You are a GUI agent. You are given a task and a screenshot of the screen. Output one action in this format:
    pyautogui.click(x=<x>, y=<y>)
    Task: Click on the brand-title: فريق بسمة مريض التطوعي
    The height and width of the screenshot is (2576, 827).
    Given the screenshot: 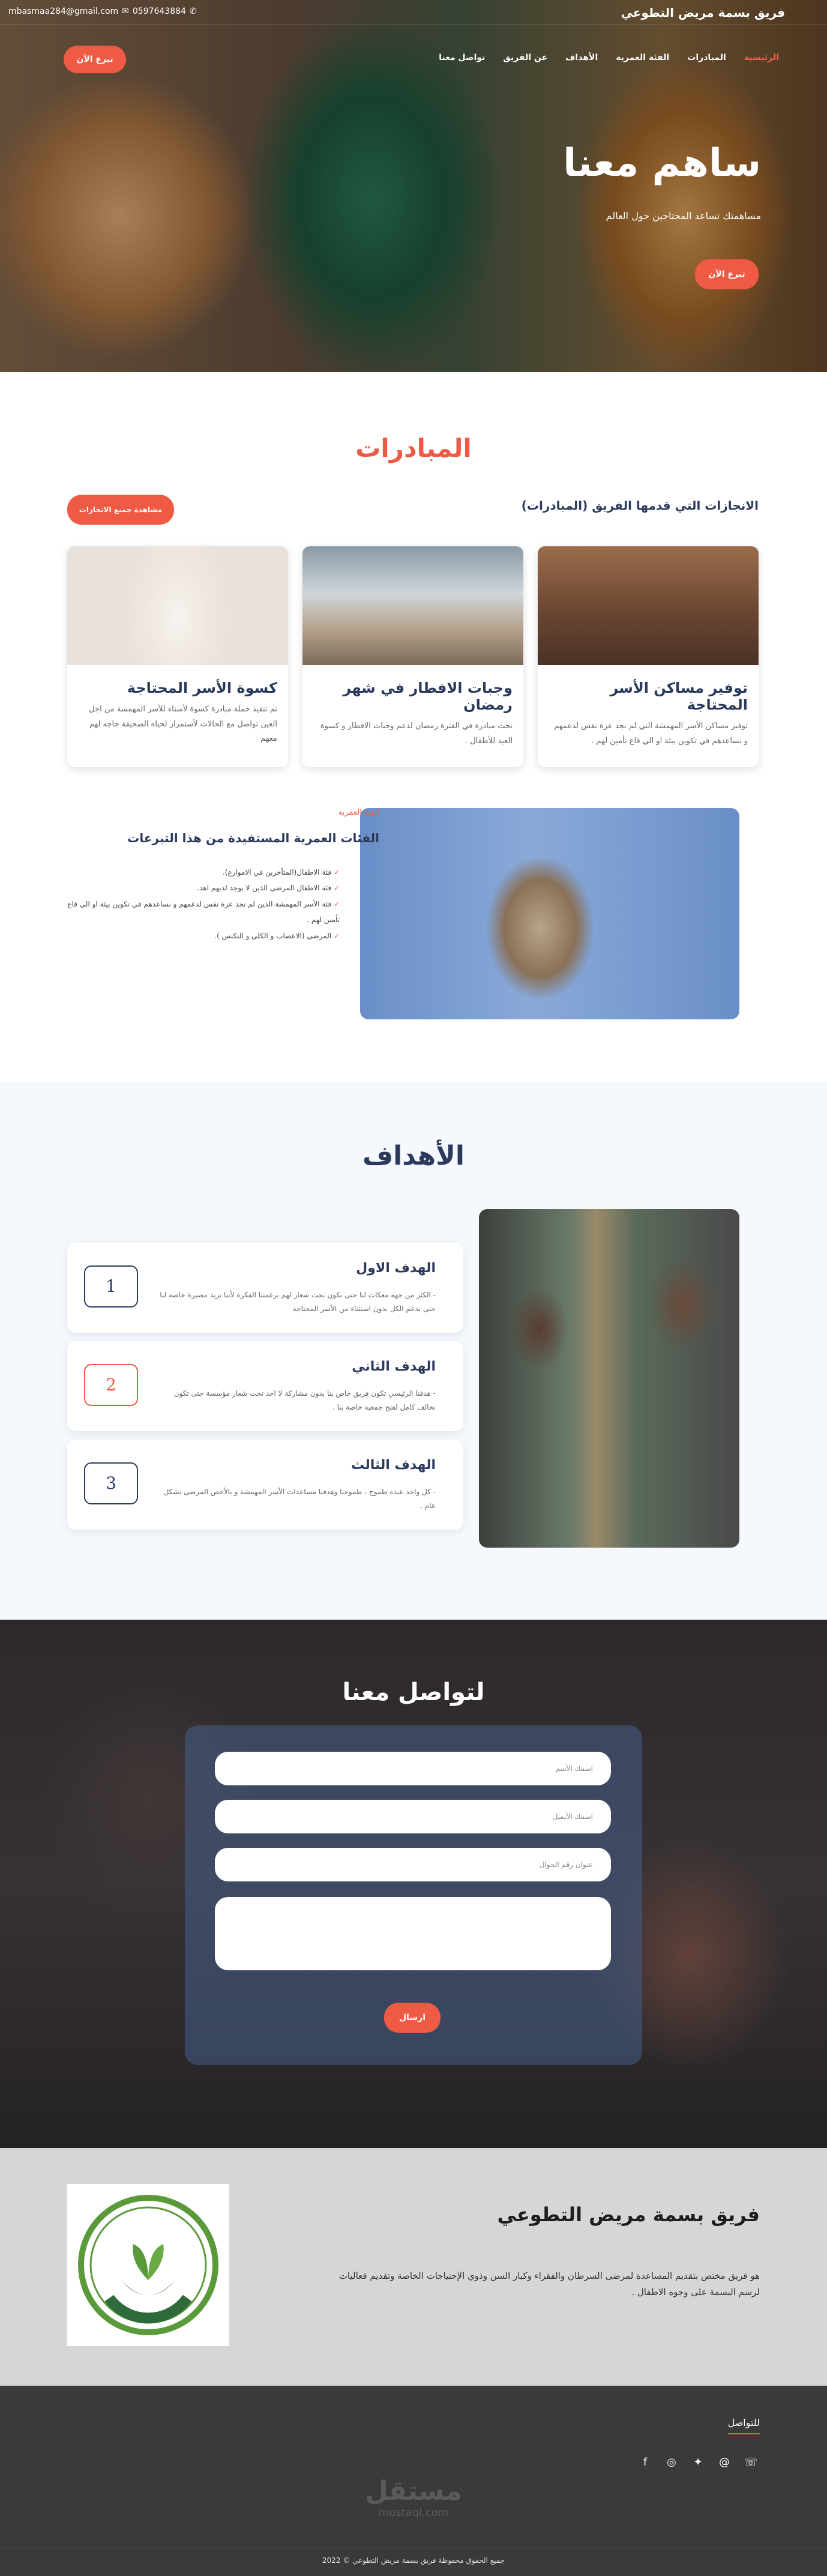 What is the action you would take?
    pyautogui.click(x=703, y=12)
    